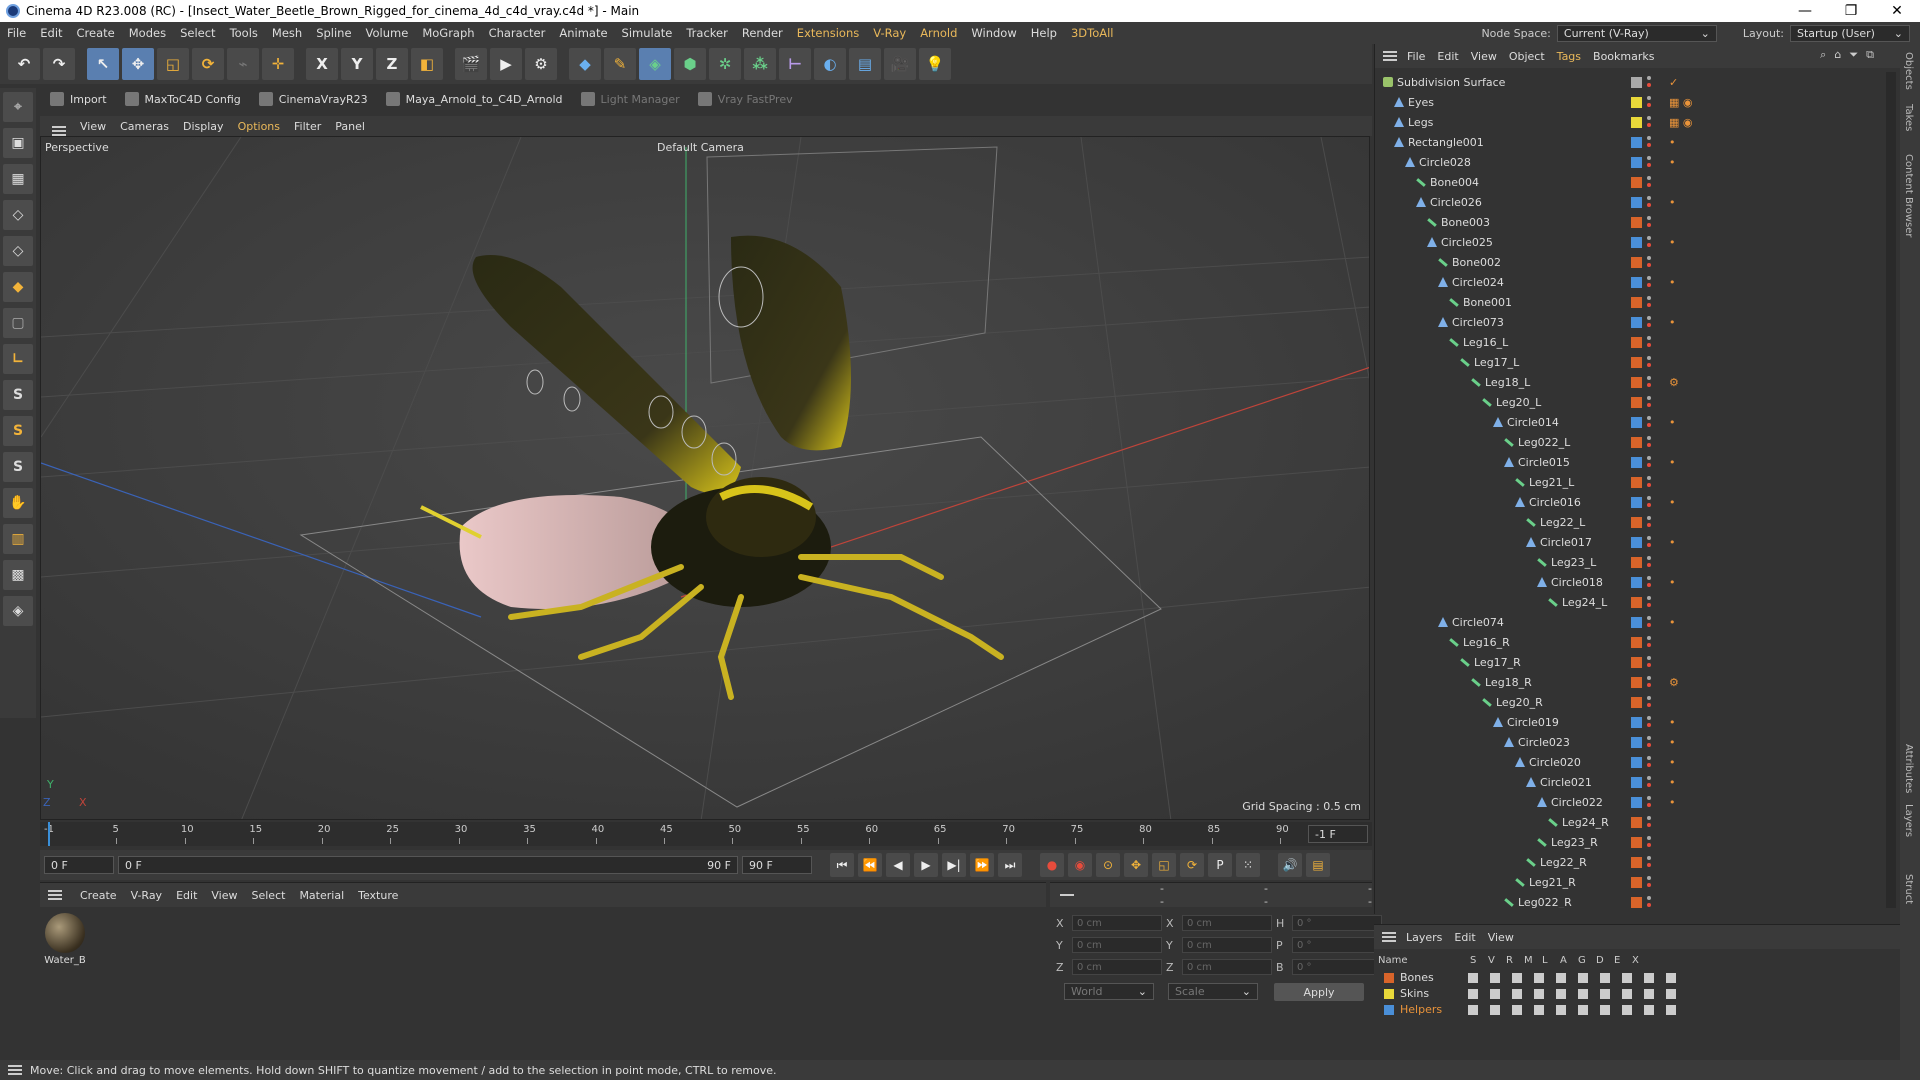 The height and width of the screenshot is (1080, 1920). Describe the element at coordinates (900, 64) in the screenshot. I see `camera-button: 🎥` at that location.